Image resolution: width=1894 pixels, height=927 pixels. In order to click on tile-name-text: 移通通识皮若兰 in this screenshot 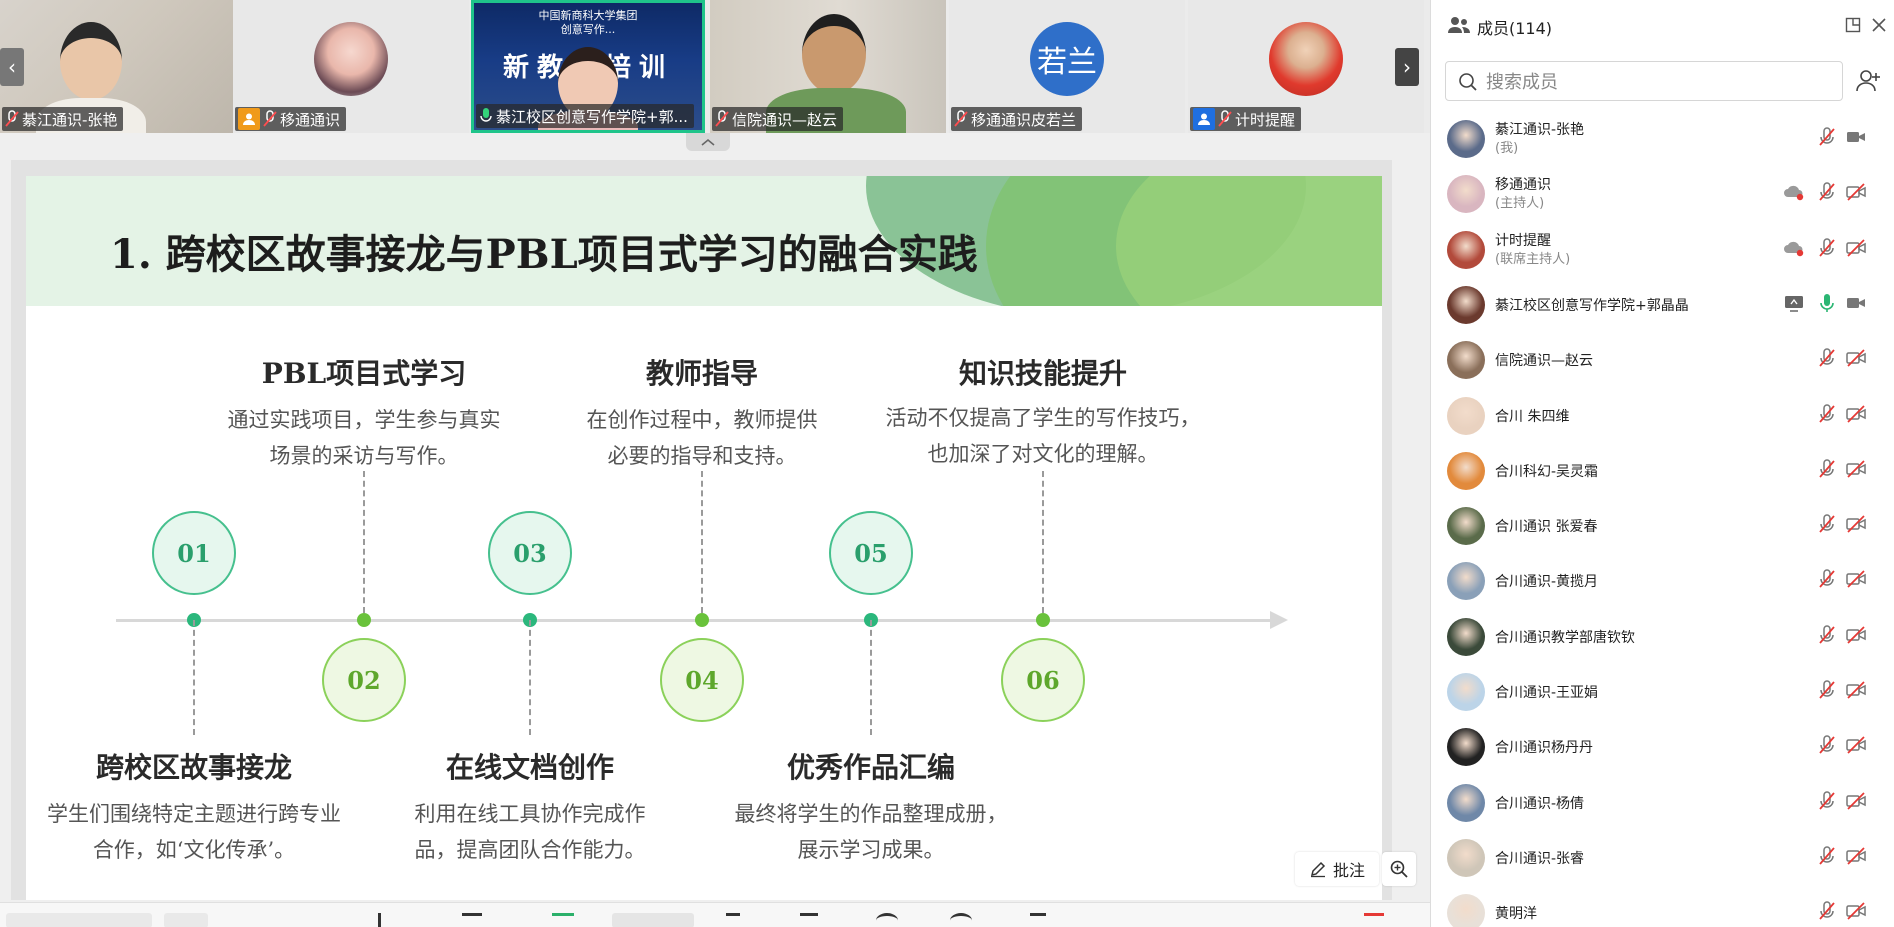, I will do `click(1024, 119)`.